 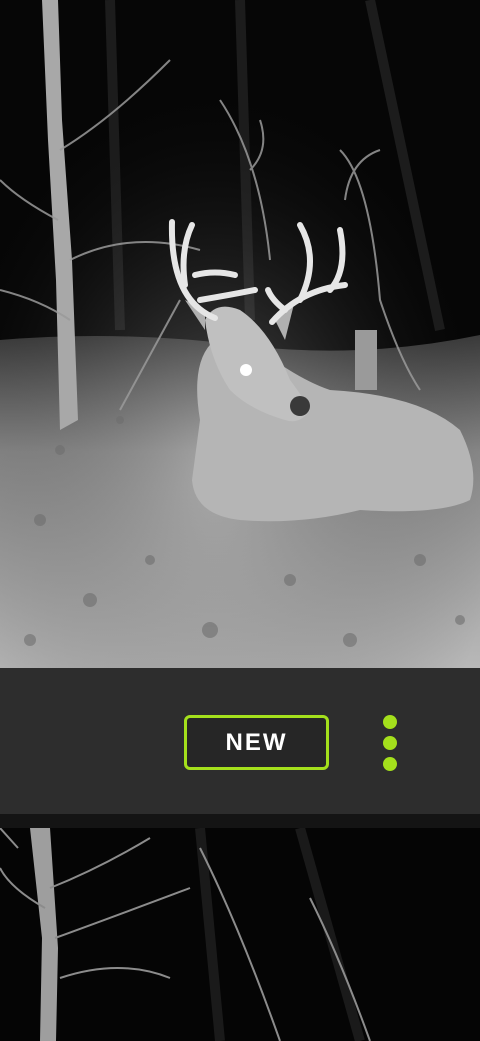 I want to click on new-badge-label: NEW, so click(x=256, y=742).